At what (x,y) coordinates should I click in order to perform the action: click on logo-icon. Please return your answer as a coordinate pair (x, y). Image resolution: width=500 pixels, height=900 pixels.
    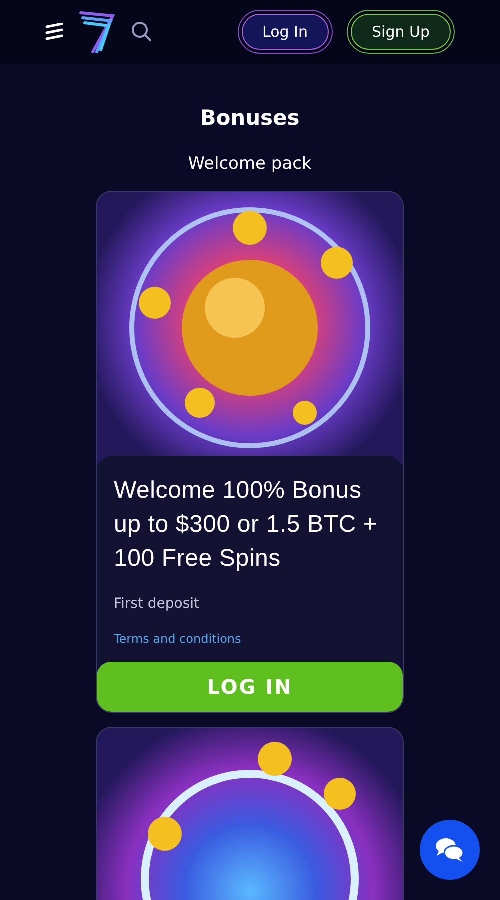
    Looking at the image, I should click on (98, 32).